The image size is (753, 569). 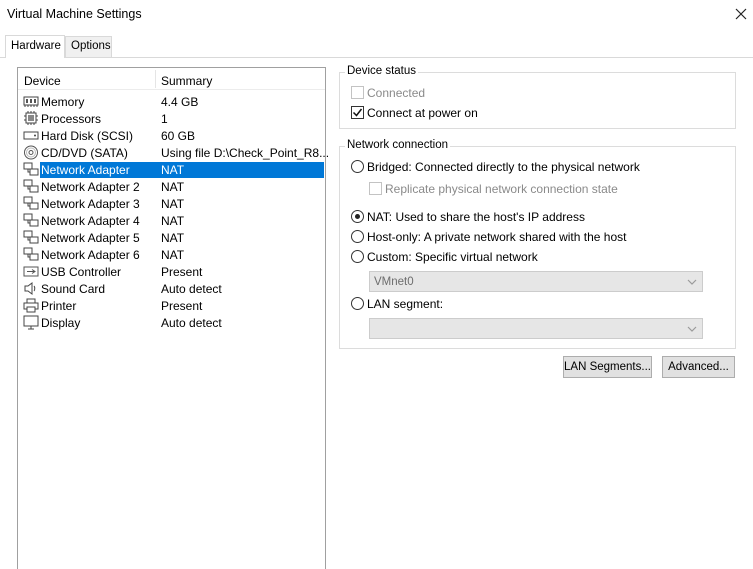 I want to click on device-list-header: Device Summary, so click(x=171, y=79).